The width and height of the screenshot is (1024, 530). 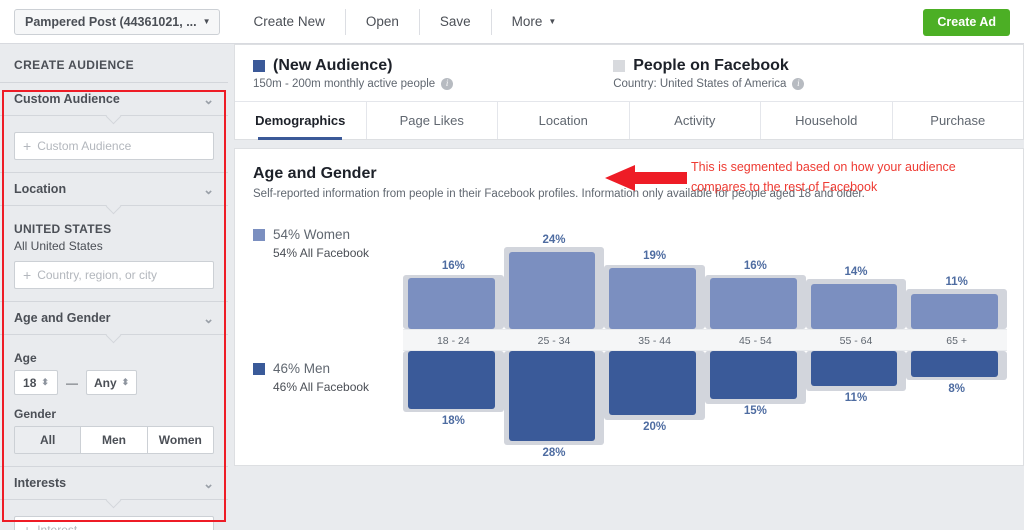 What do you see at coordinates (333, 65) in the screenshot?
I see `audience-title: (New Audience)` at bounding box center [333, 65].